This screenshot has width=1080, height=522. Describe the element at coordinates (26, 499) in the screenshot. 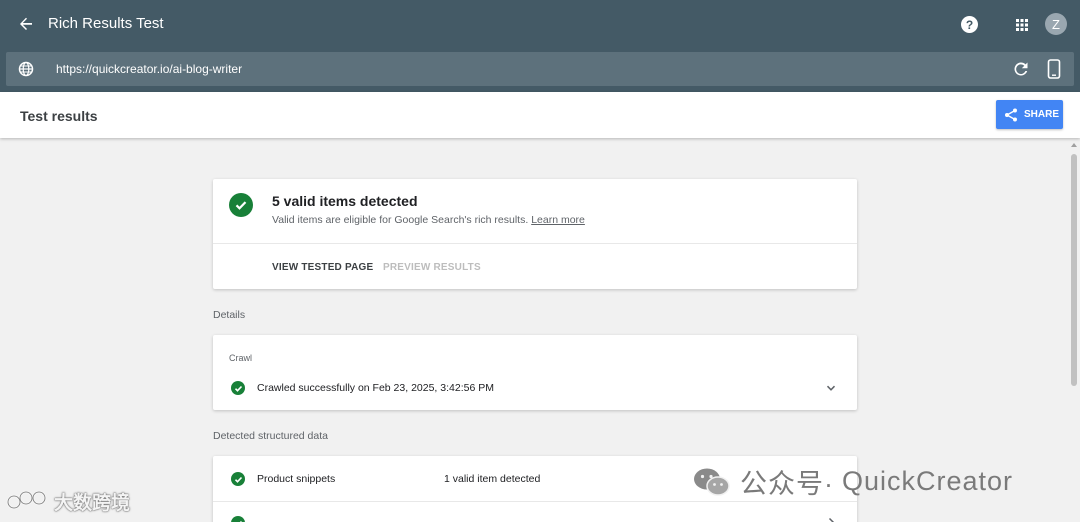

I see `brand-logo-icon` at that location.